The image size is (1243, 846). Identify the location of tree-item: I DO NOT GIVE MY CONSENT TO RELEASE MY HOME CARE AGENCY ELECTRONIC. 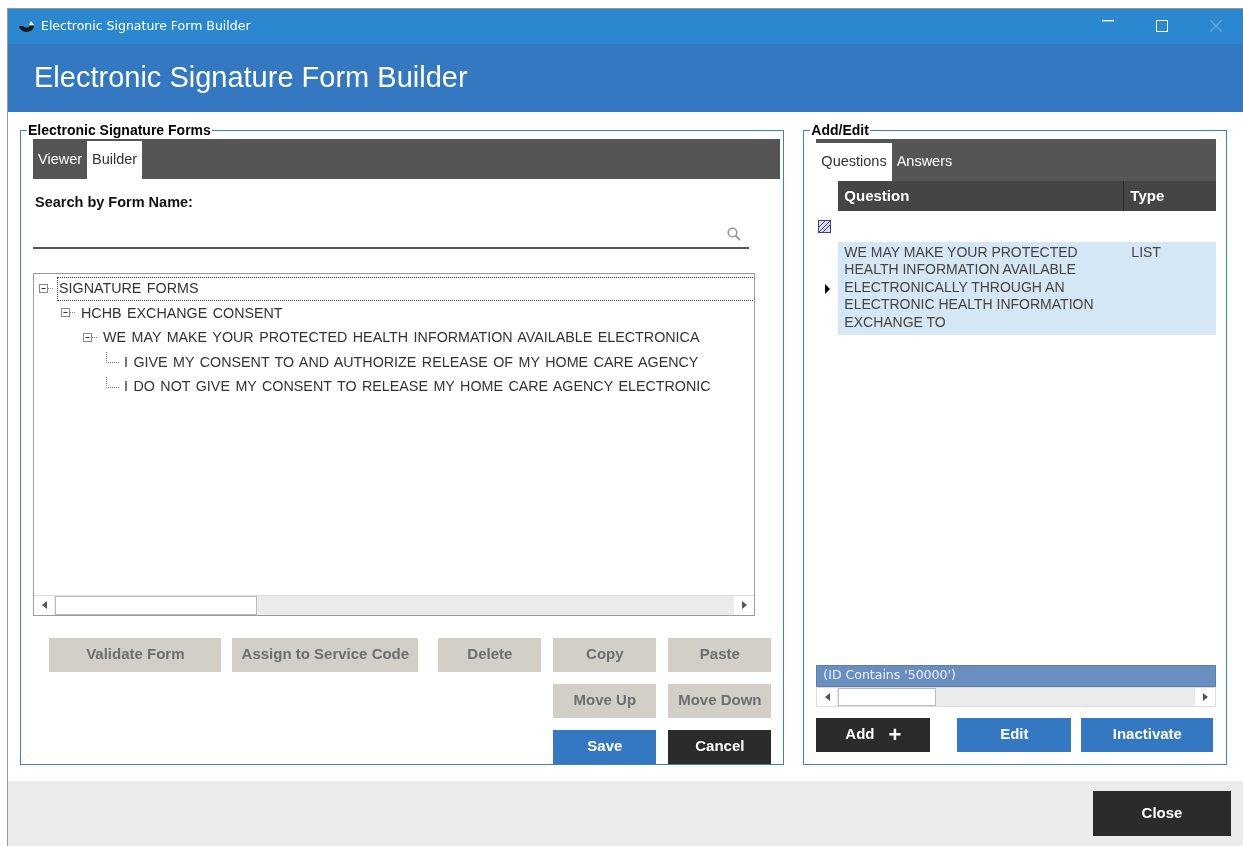
(417, 387).